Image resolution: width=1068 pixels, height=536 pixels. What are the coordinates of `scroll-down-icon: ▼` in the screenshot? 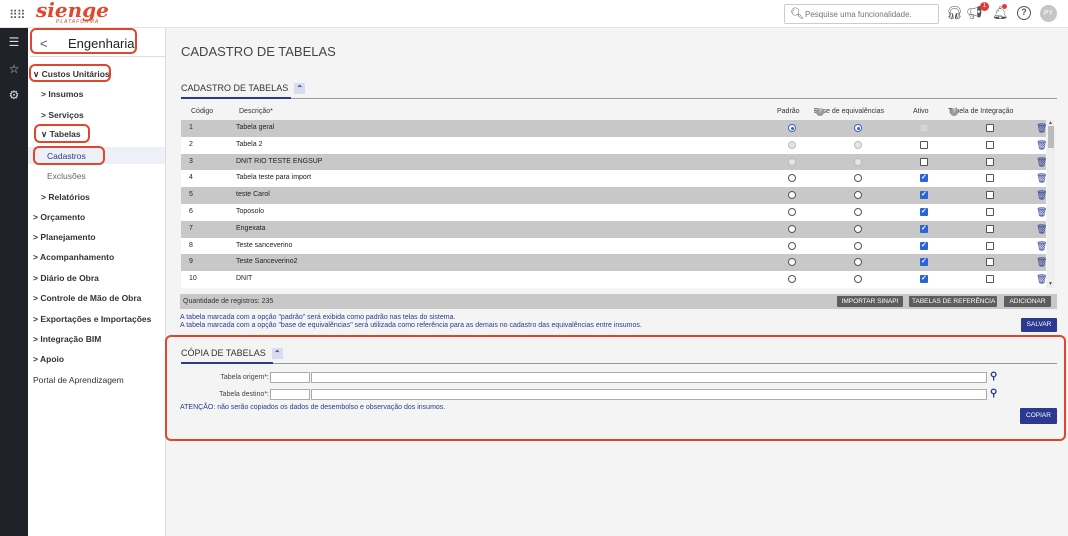 It's located at (1050, 284).